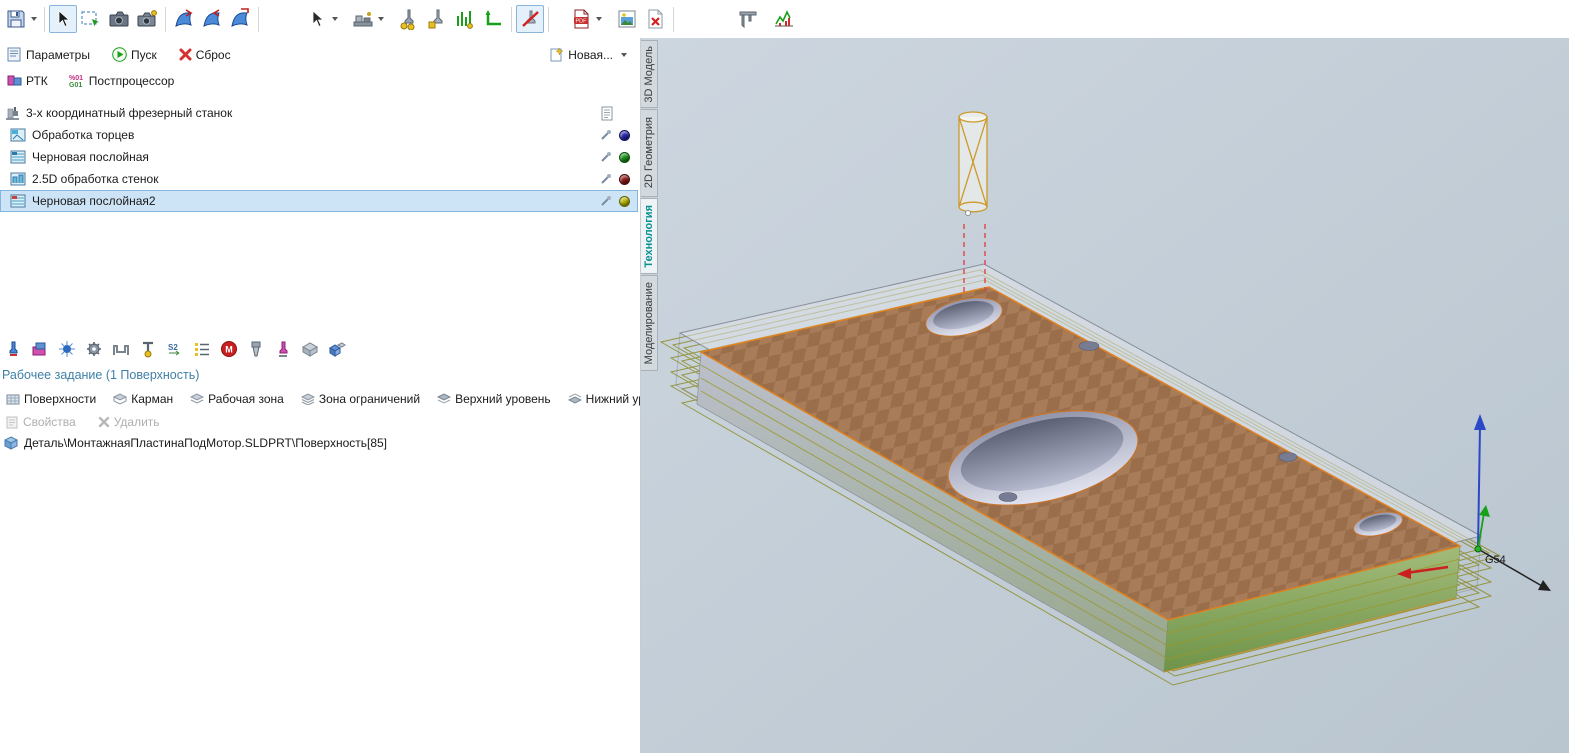 This screenshot has height=753, width=1569. I want to click on measure-button, so click(748, 19).